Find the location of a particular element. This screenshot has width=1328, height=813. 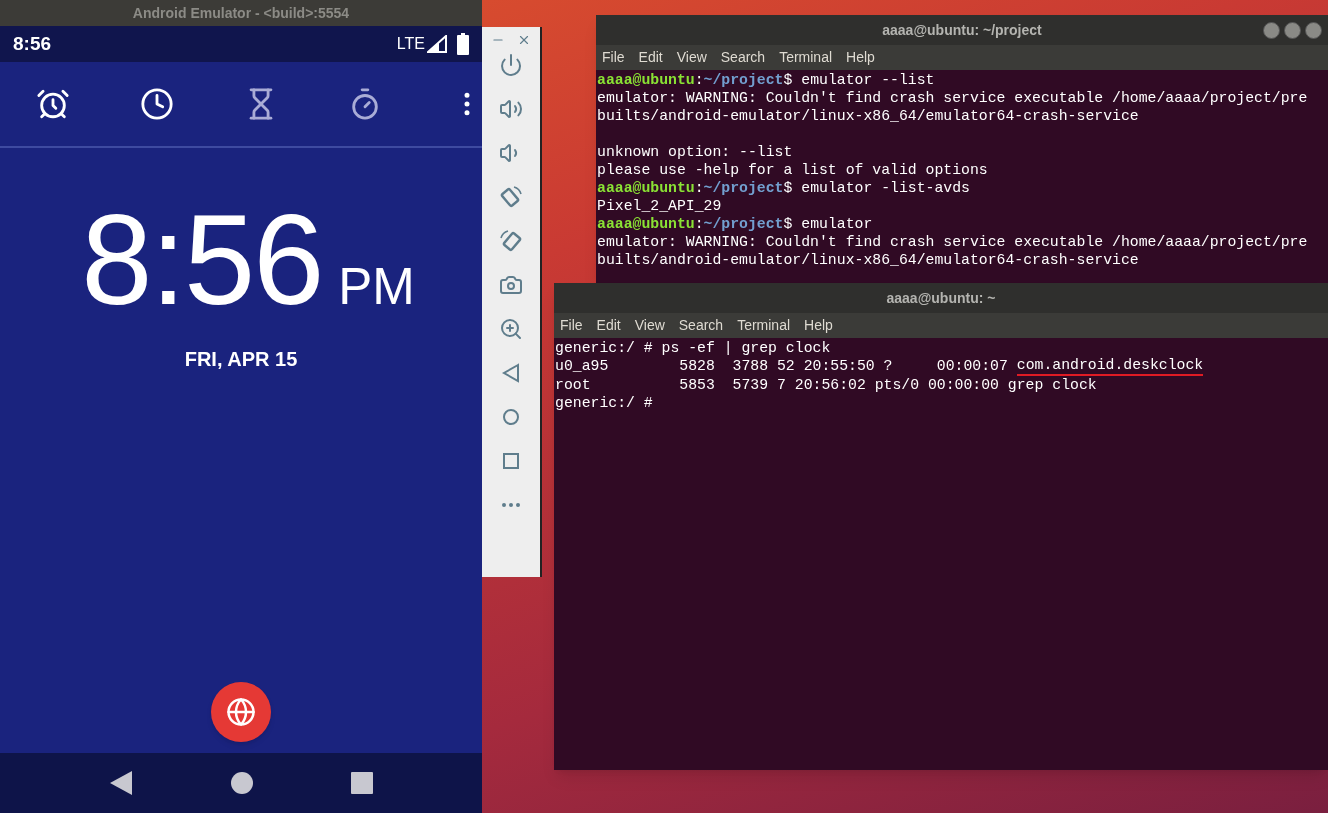

window-title: aaaa@ubuntu: ~/project is located at coordinates (962, 30).